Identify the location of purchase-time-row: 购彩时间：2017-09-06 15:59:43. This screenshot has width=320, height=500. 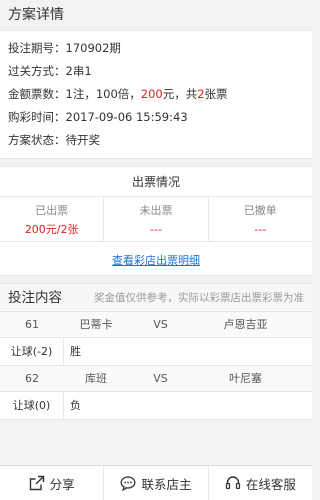
(98, 117).